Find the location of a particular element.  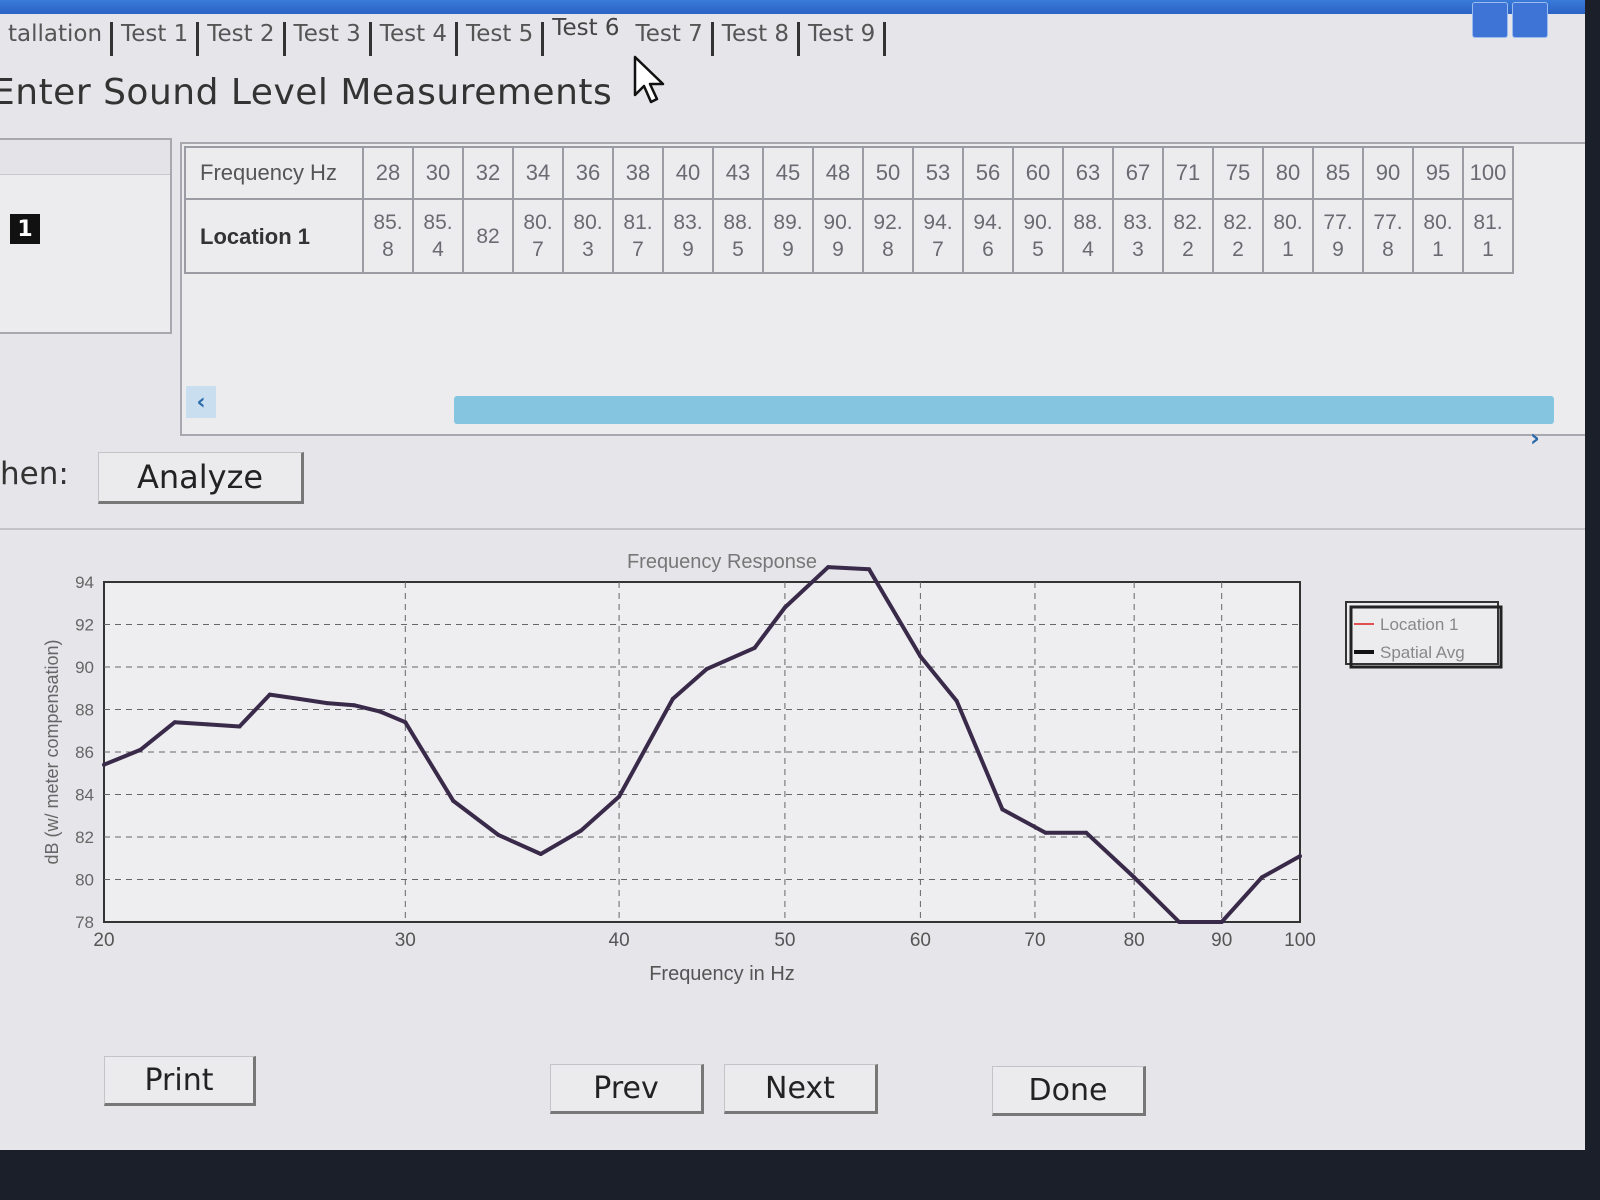

print-button: Print is located at coordinates (180, 1081).